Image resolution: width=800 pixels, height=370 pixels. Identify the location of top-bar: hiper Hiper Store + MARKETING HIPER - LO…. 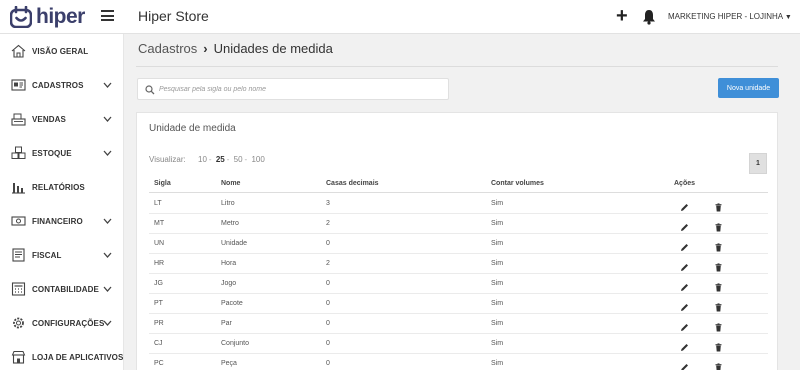
(400, 17).